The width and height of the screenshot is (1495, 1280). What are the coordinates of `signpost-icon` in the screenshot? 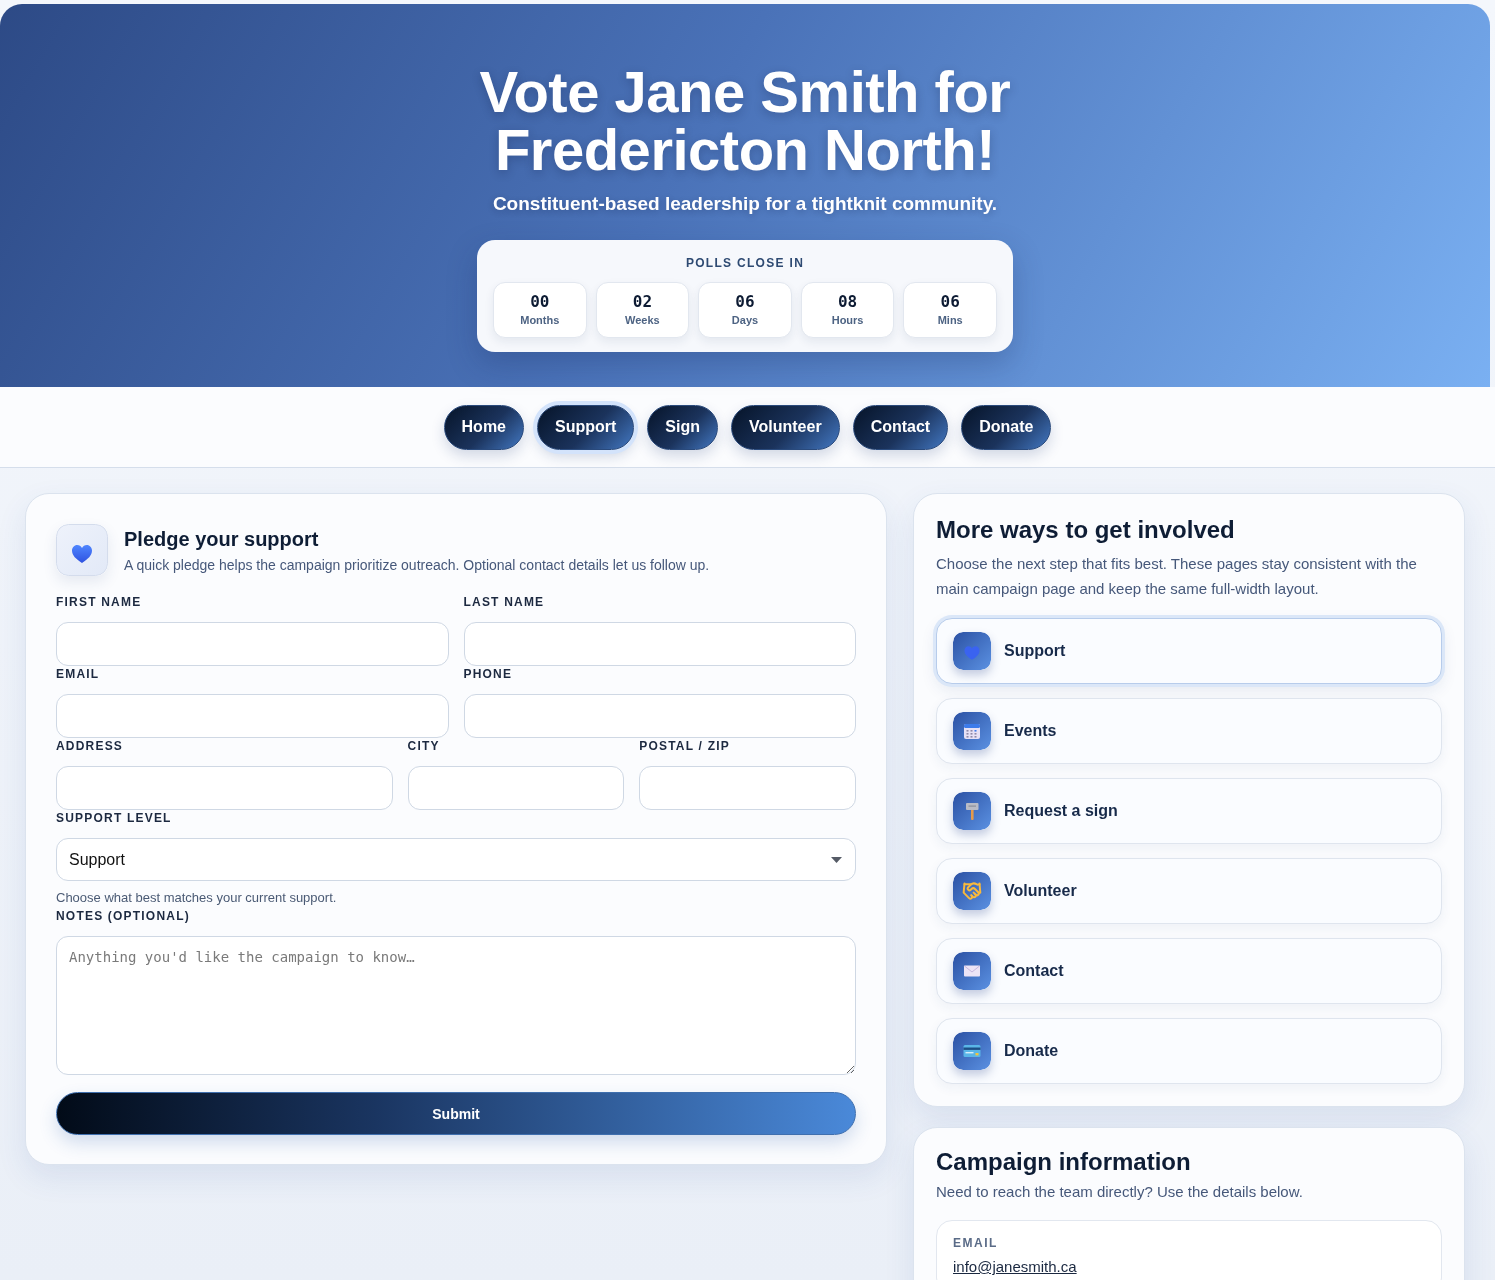 It's located at (972, 811).